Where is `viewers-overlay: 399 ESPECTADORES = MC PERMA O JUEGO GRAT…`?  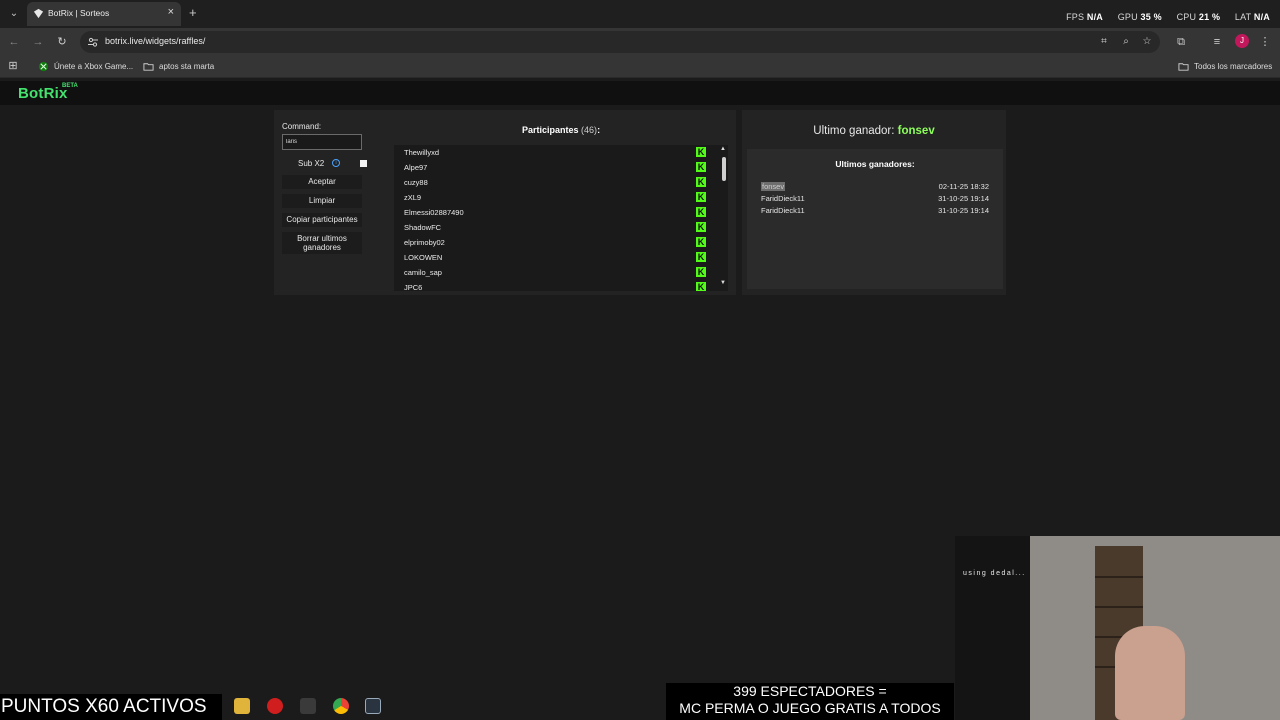 viewers-overlay: 399 ESPECTADORES = MC PERMA O JUEGO GRAT… is located at coordinates (810, 701).